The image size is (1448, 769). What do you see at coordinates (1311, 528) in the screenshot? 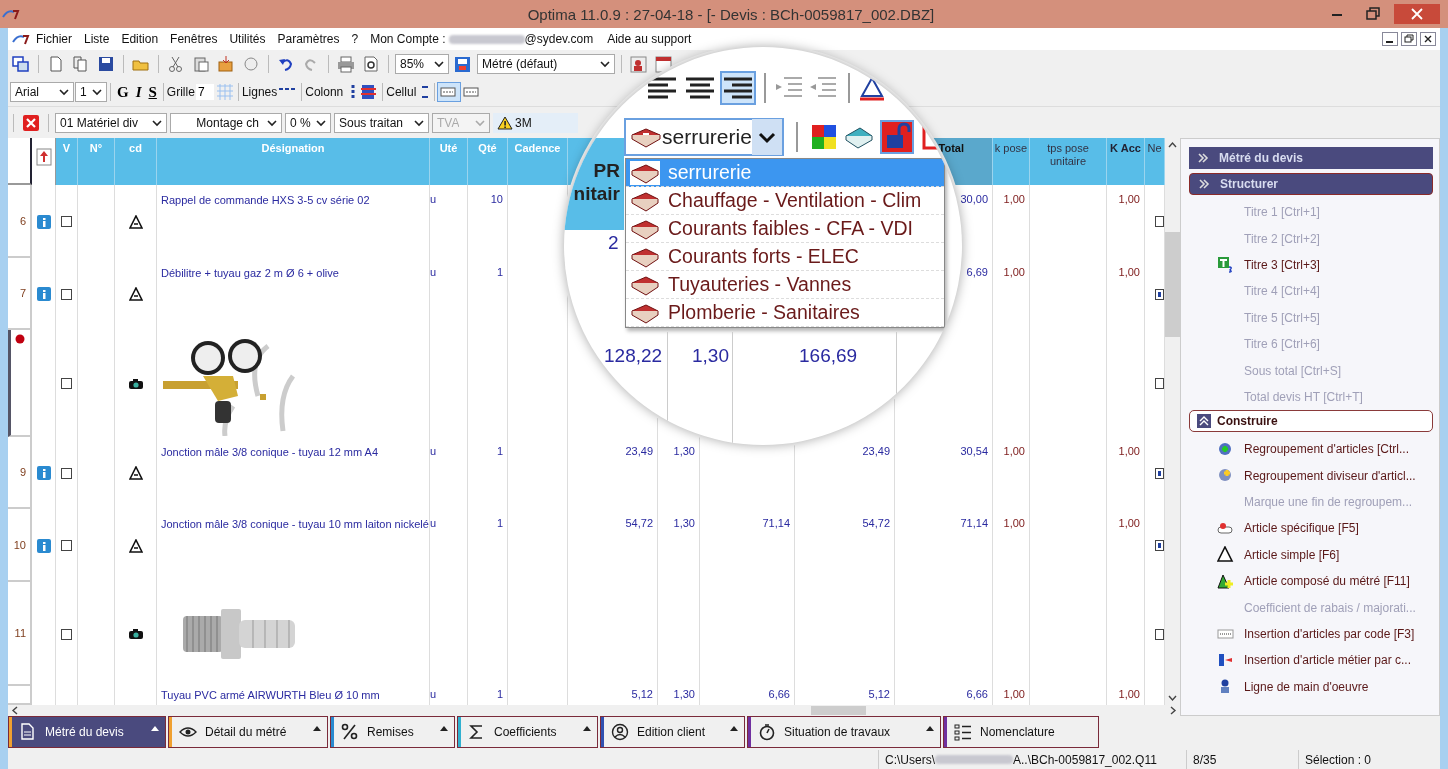
I see `panel-menu-item: Article spécifique [F5]` at bounding box center [1311, 528].